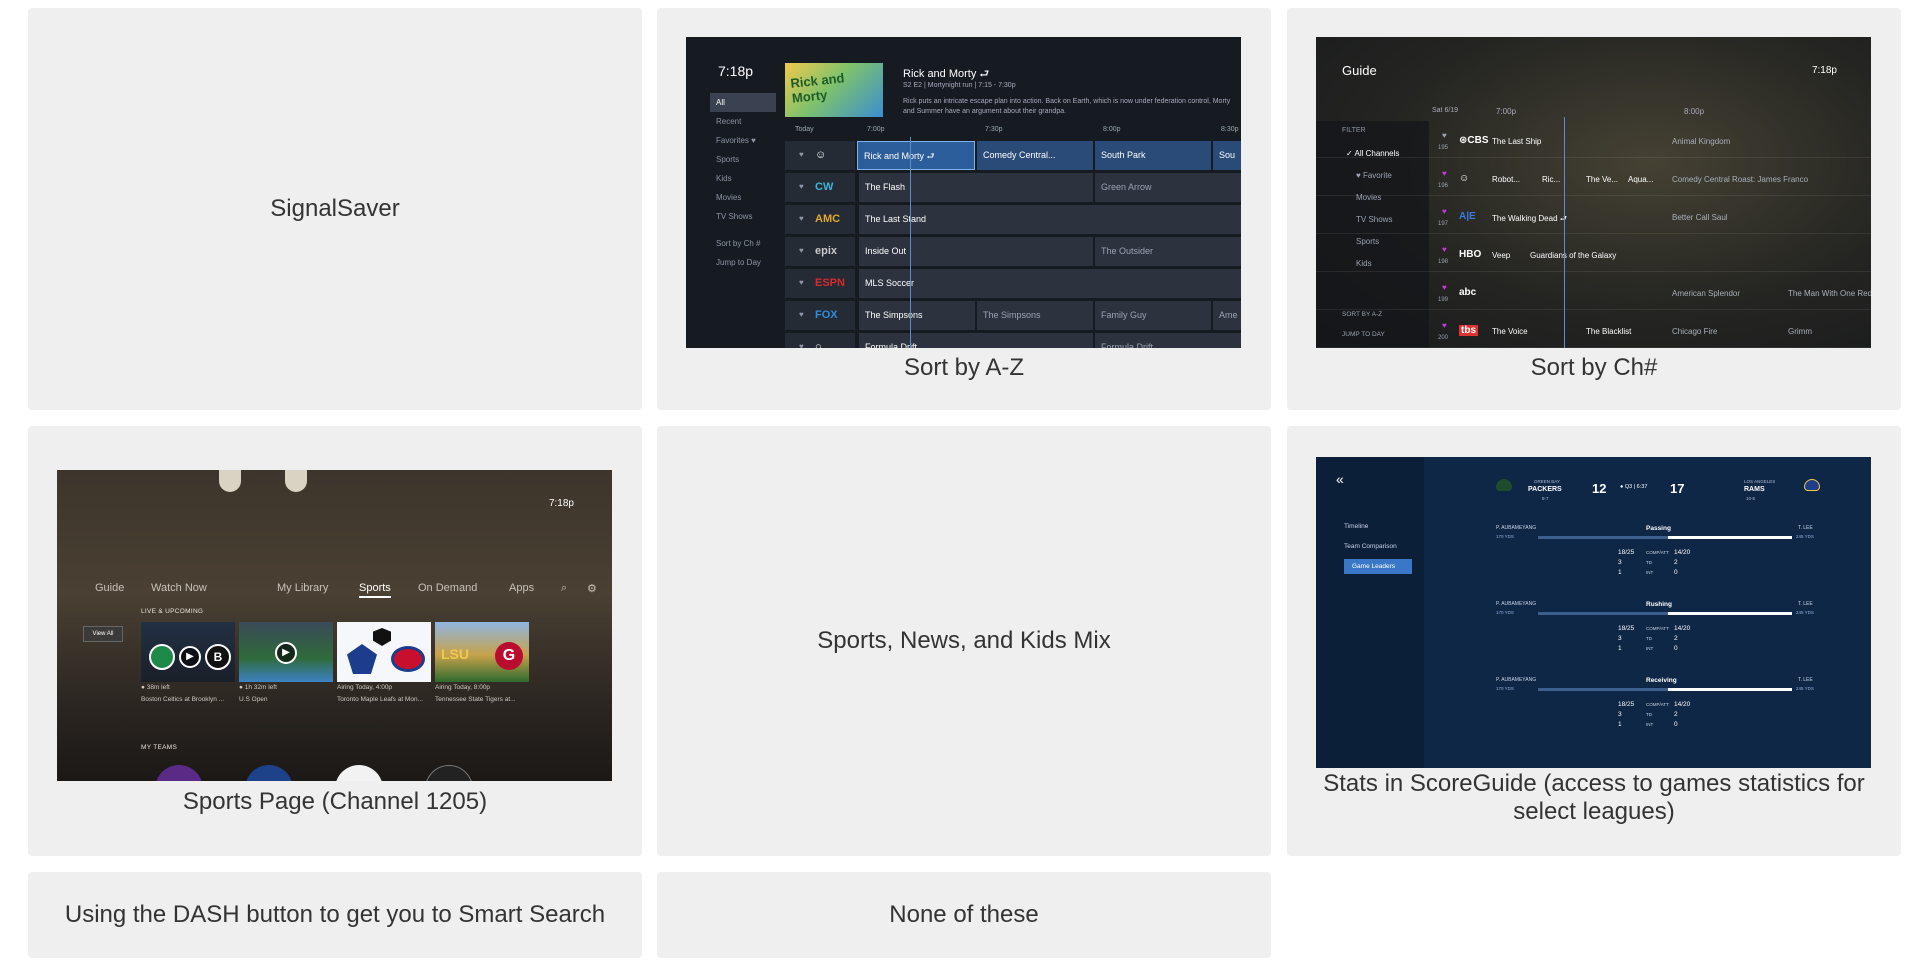  Describe the element at coordinates (592, 588) in the screenshot. I see `gear-icon: ⚙` at that location.